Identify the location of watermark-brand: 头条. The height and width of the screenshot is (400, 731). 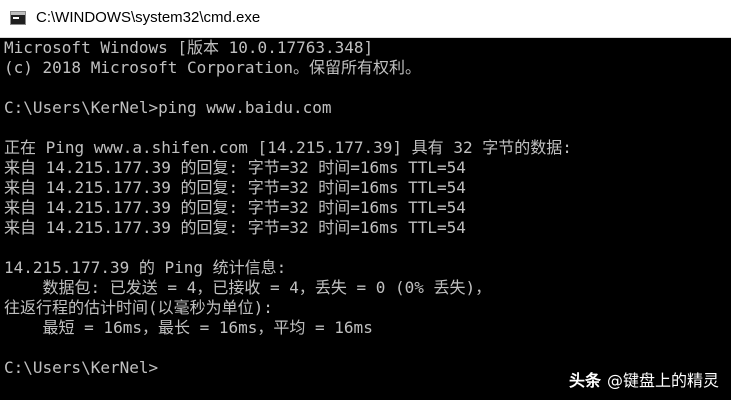
(584, 380).